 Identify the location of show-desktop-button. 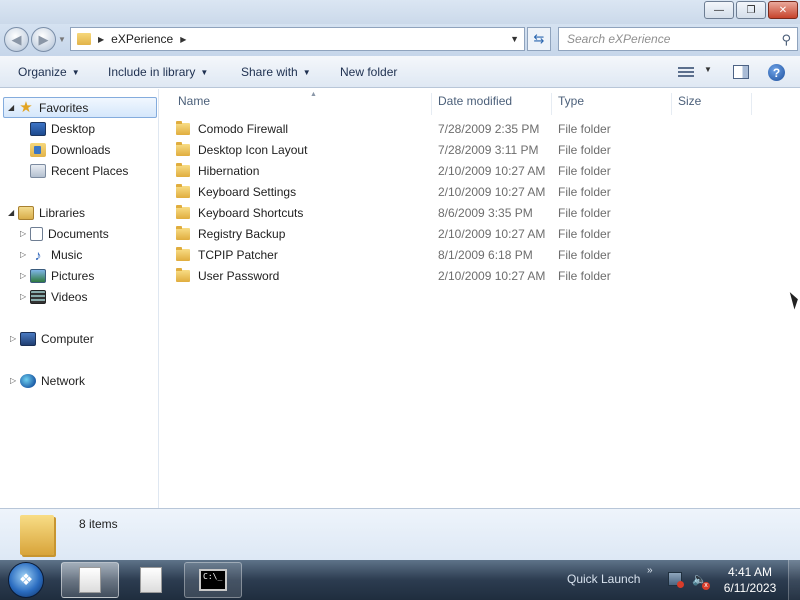
(794, 580).